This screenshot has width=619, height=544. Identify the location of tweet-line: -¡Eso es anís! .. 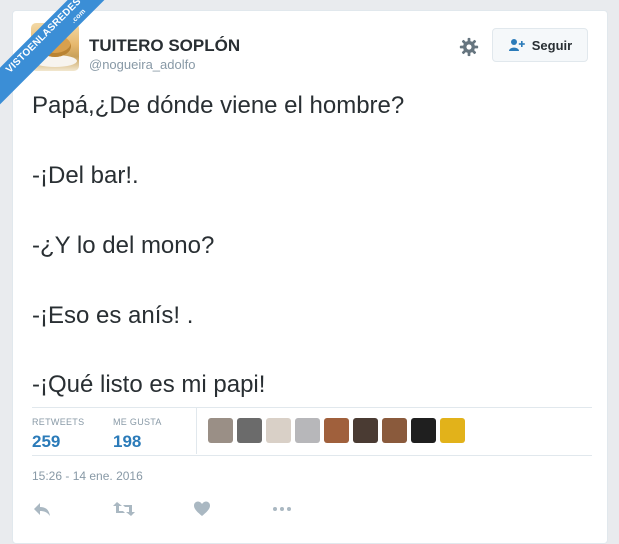
(113, 315).